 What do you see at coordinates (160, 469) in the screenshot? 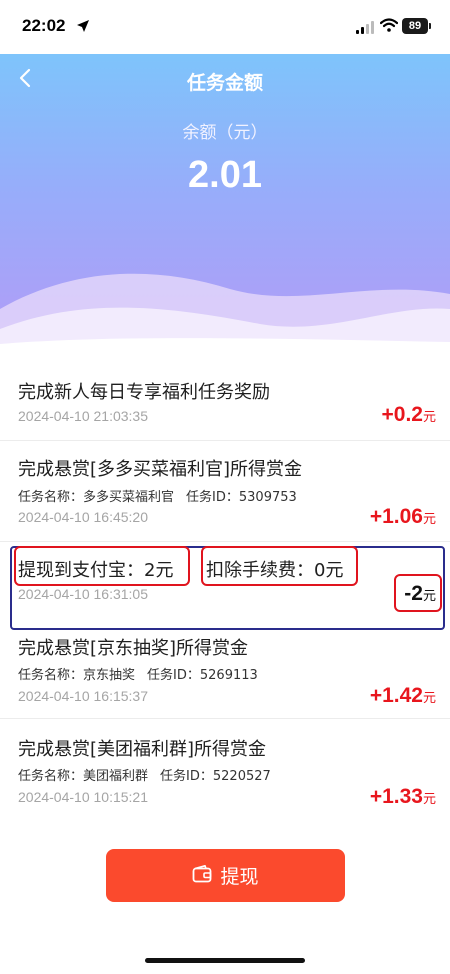
I see `record-title: 完成悬赏[多多买菜福利官]所得赏金` at bounding box center [160, 469].